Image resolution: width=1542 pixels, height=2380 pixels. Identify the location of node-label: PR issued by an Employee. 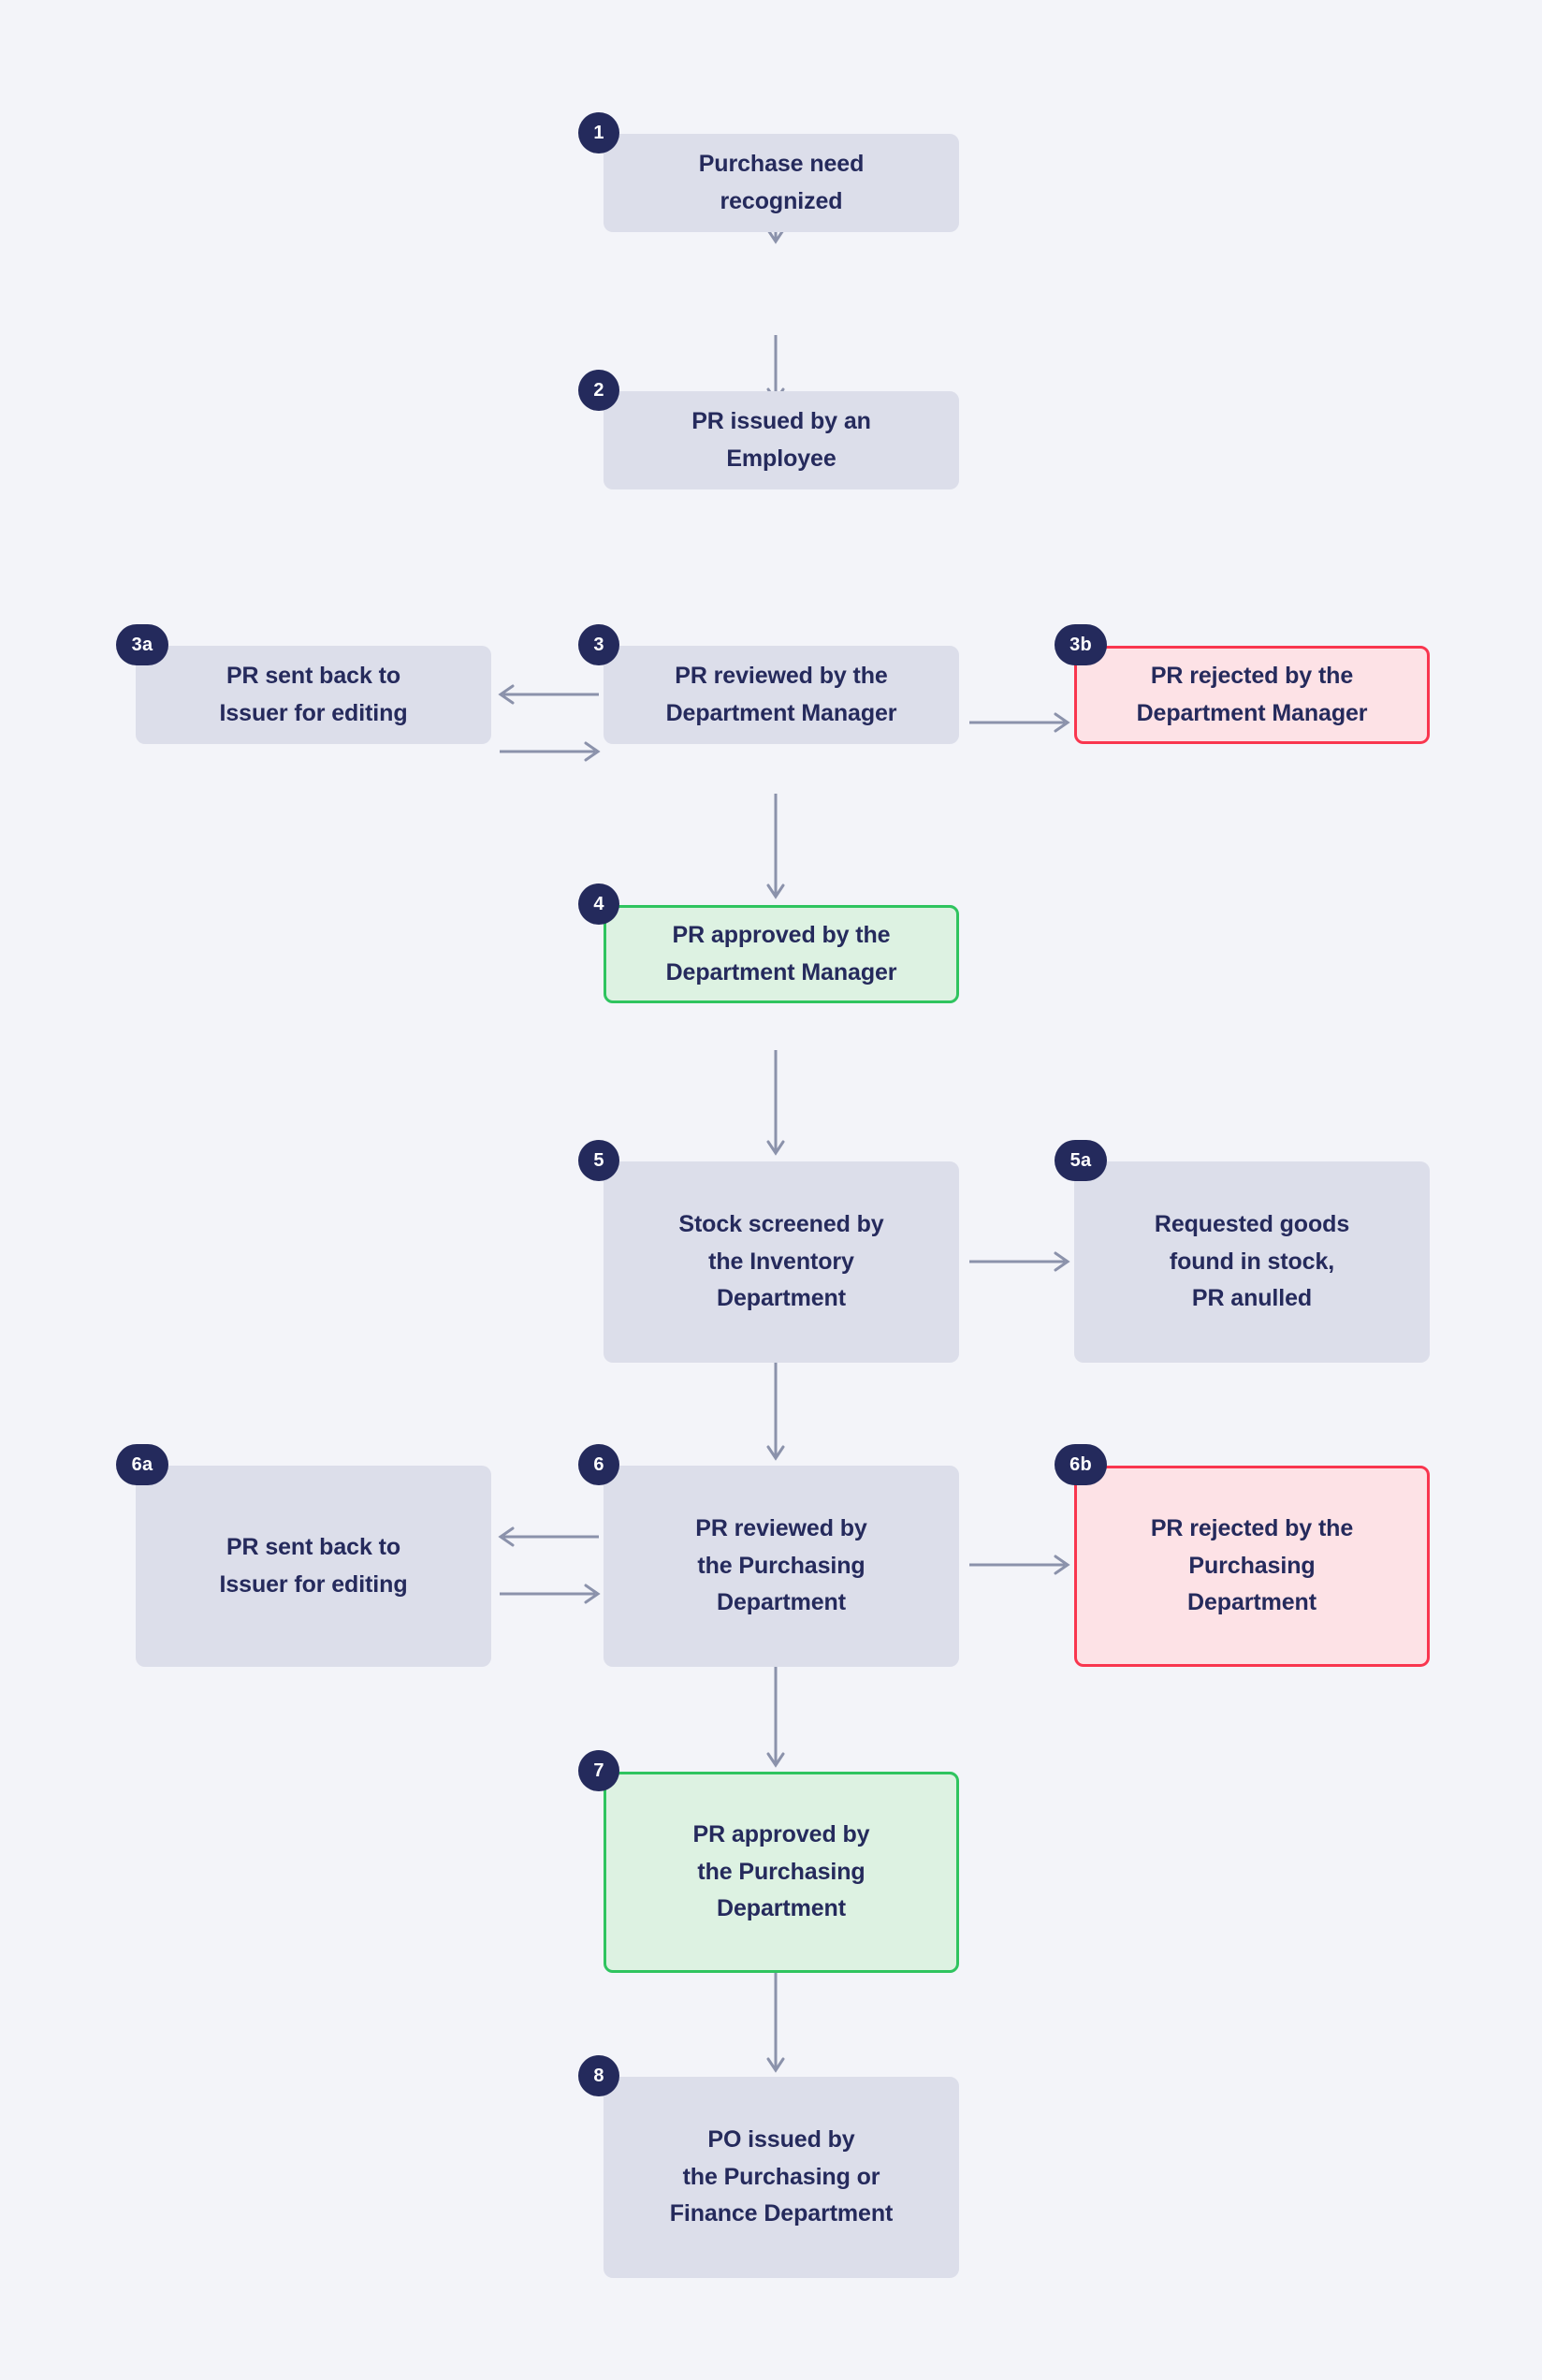
(781, 440).